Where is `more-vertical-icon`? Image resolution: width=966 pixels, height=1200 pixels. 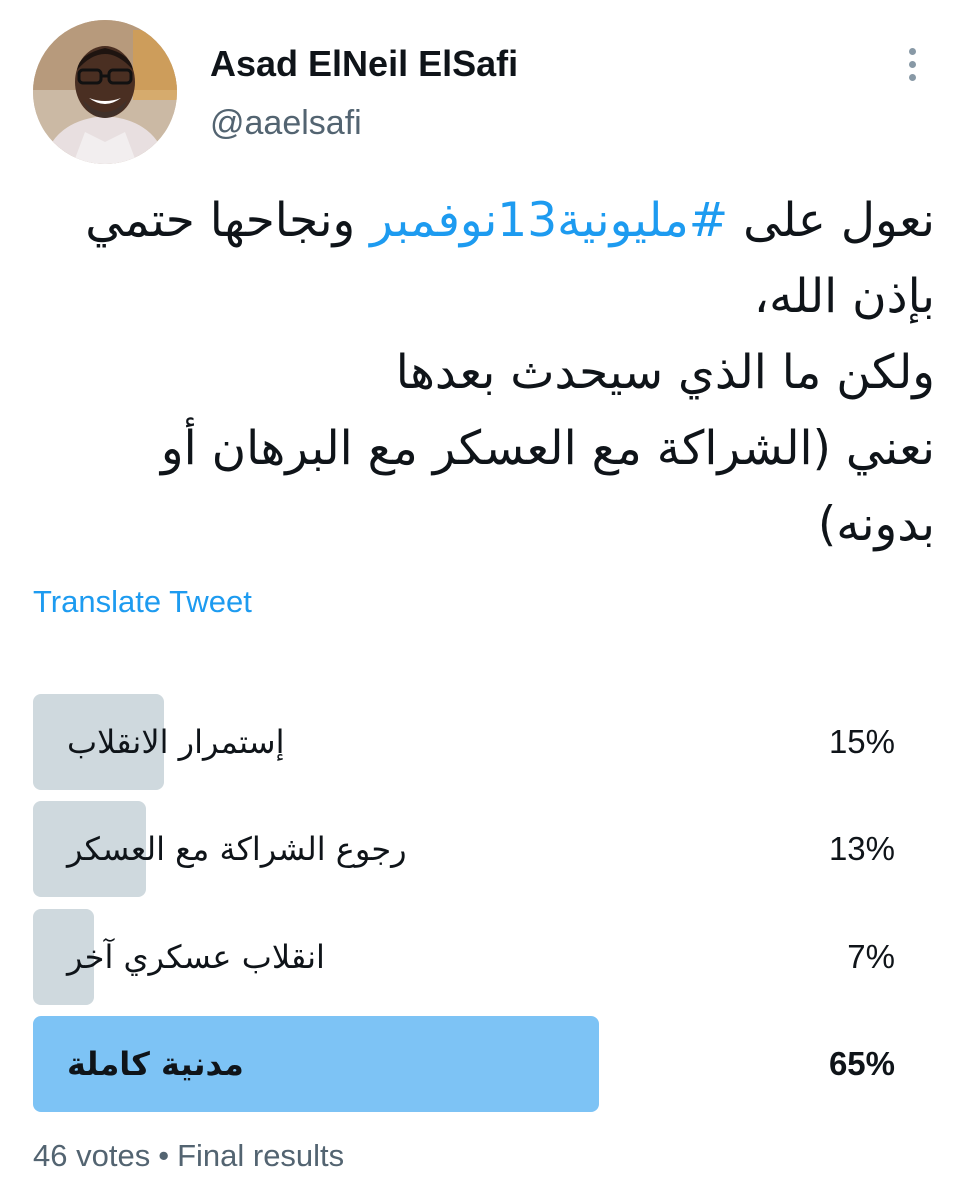
more-vertical-icon is located at coordinates (912, 51).